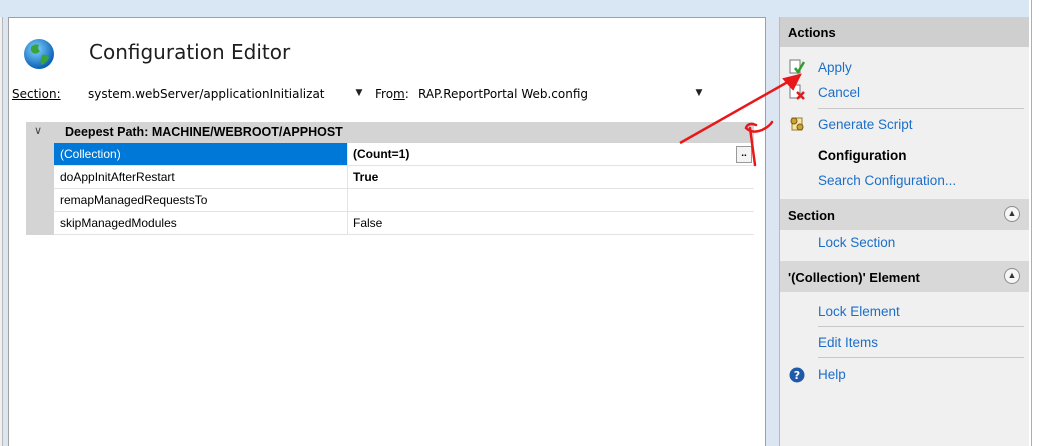 The height and width of the screenshot is (446, 1039). Describe the element at coordinates (811, 215) in the screenshot. I see `section-group-title: Section` at that location.